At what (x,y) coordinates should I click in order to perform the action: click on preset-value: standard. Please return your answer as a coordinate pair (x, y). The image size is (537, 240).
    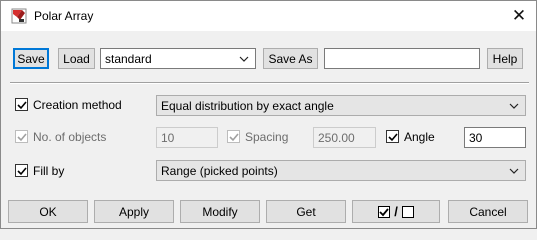
    Looking at the image, I should click on (128, 58).